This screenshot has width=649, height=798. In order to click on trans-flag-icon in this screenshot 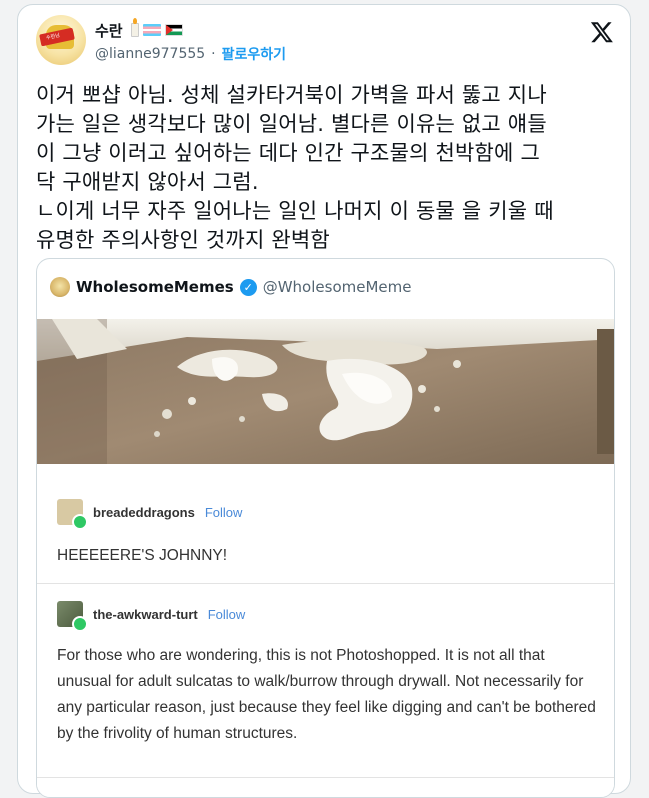, I will do `click(151, 30)`.